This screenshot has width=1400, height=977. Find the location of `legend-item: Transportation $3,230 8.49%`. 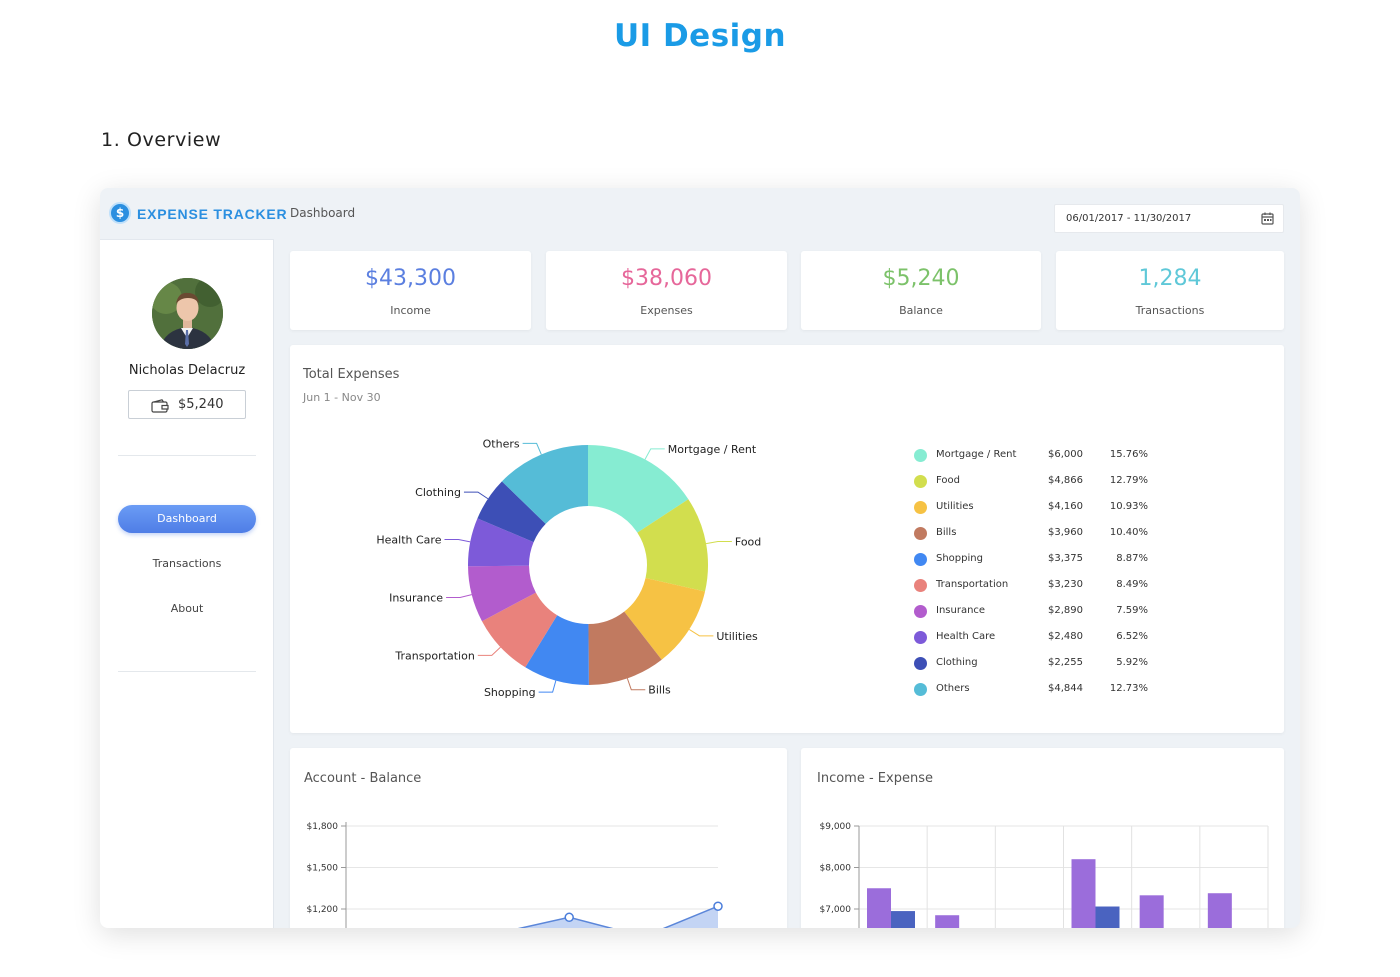

legend-item: Transportation $3,230 8.49% is located at coordinates (1039, 585).